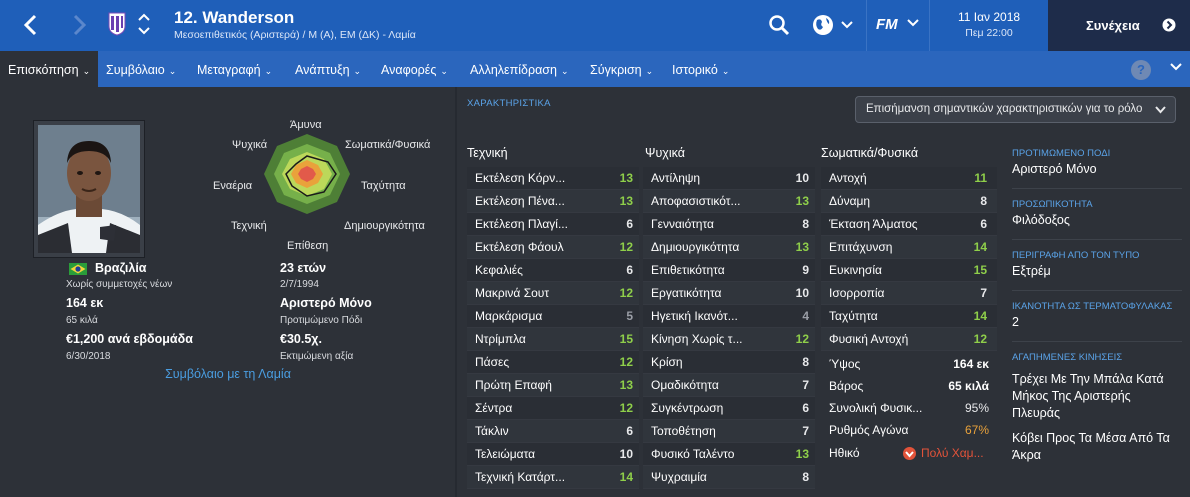  I want to click on player-switch-arrows-icon, so click(144, 24).